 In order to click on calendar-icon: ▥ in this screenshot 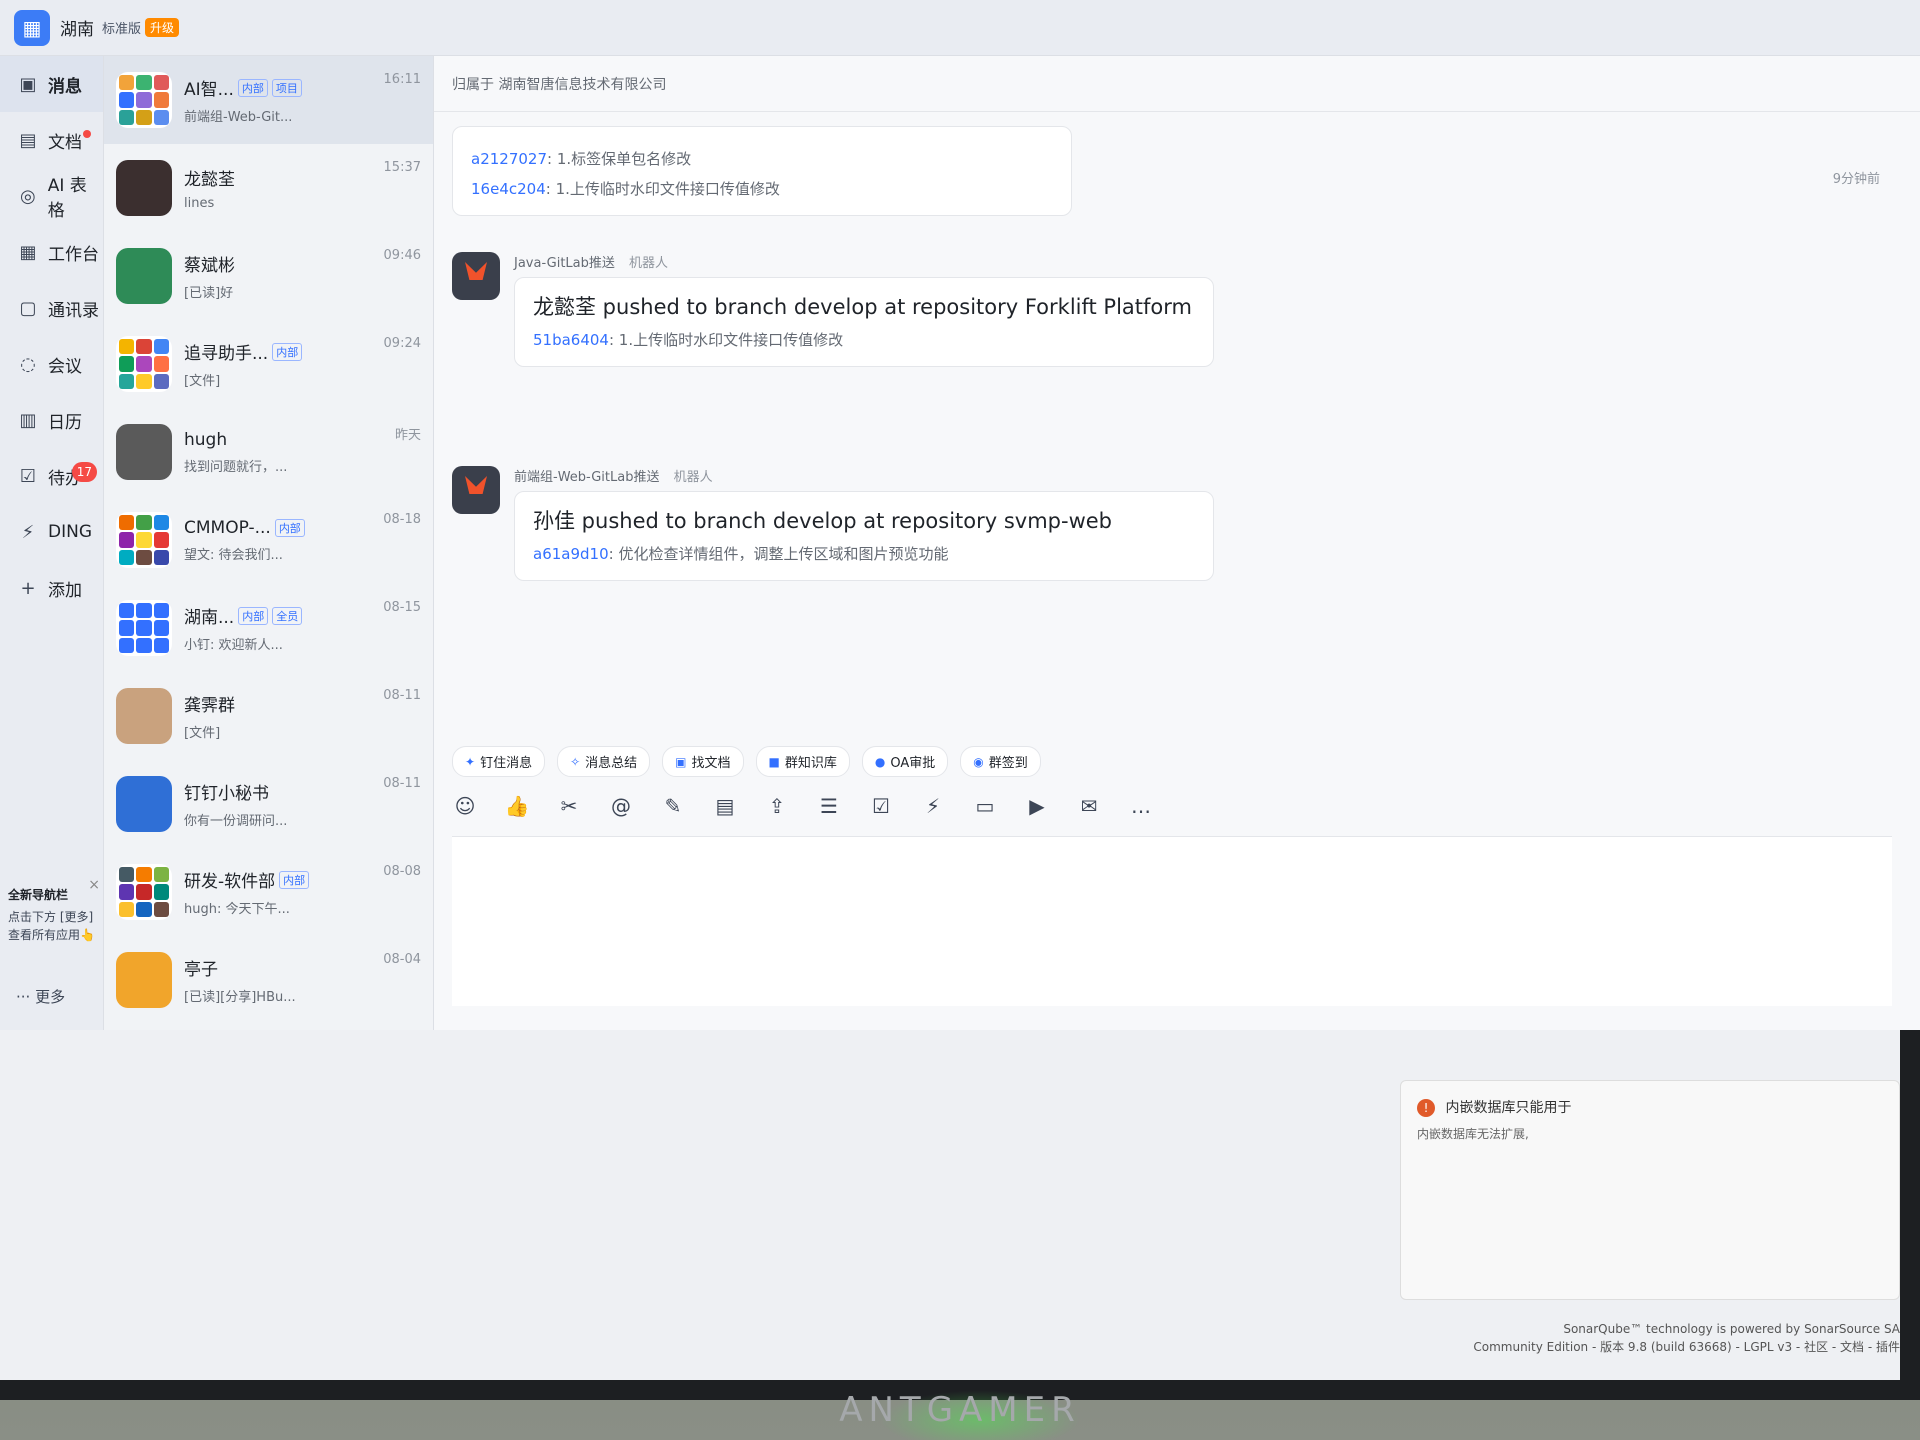, I will do `click(28, 420)`.